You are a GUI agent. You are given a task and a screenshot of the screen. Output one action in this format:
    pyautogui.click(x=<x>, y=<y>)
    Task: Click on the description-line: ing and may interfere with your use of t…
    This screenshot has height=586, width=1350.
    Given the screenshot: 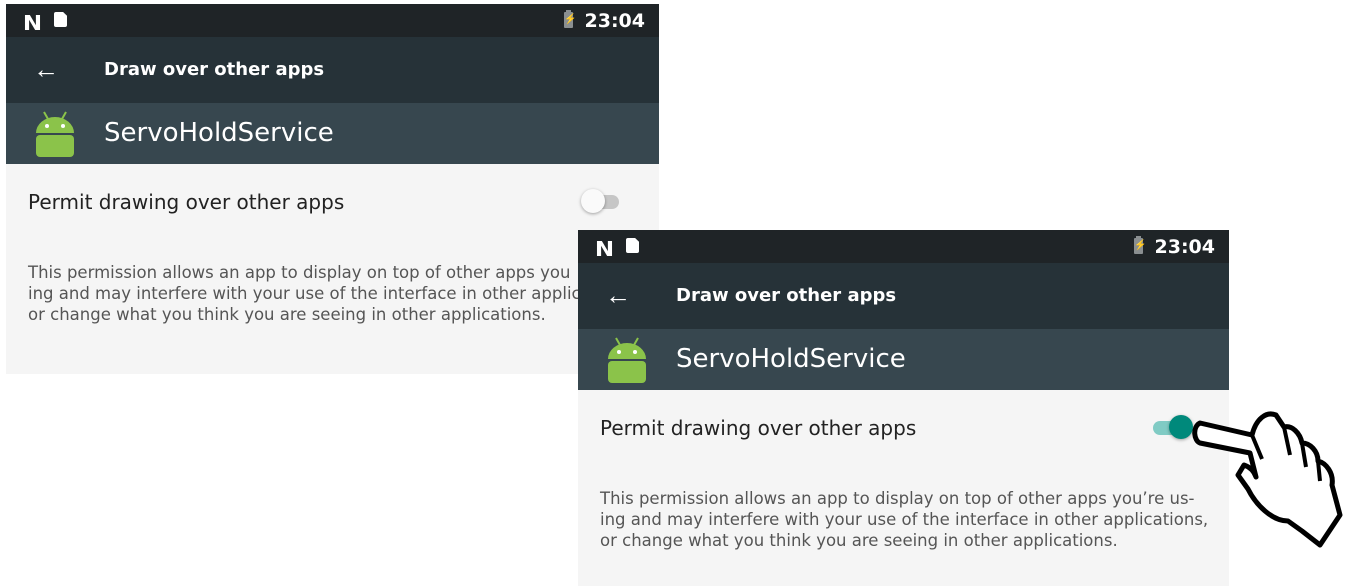 What is the action you would take?
    pyautogui.click(x=304, y=293)
    